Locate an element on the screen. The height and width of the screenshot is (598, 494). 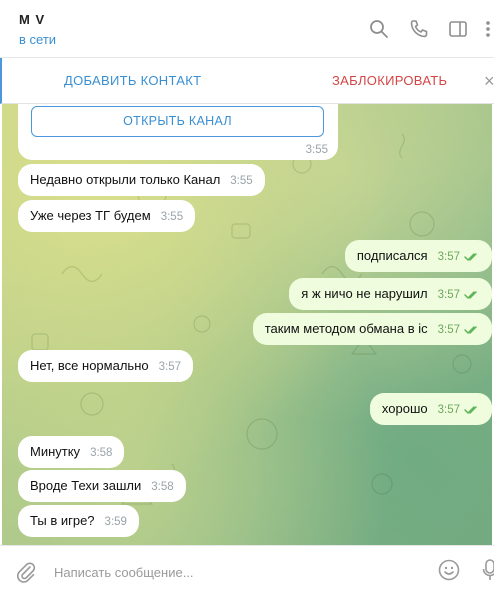
contact-name: M V is located at coordinates (32, 19).